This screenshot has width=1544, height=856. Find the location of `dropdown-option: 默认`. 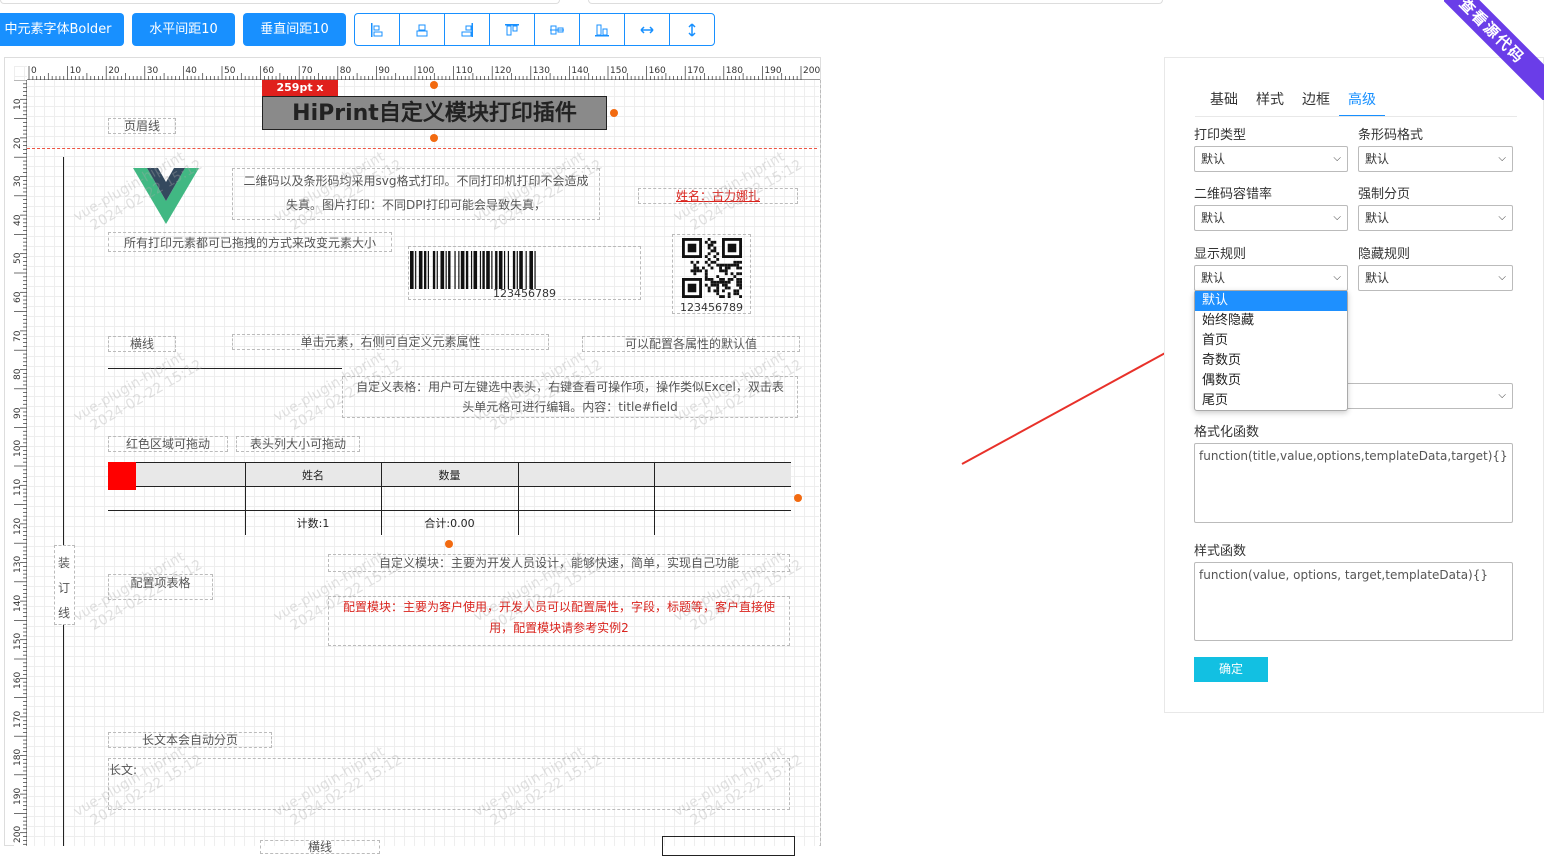

dropdown-option: 默认 is located at coordinates (1271, 301).